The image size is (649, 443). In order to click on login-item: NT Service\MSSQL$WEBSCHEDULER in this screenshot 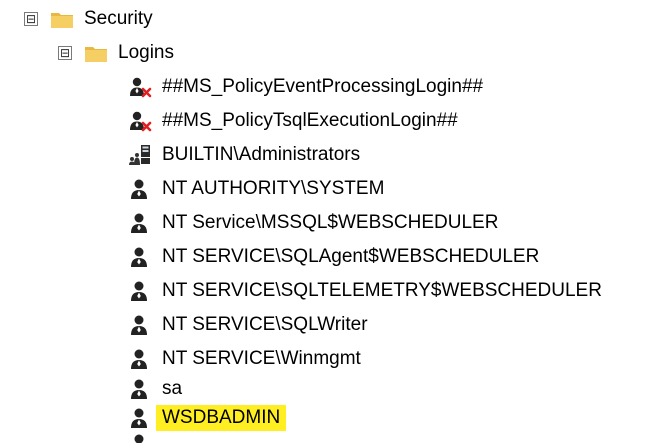, I will do `click(319, 223)`.